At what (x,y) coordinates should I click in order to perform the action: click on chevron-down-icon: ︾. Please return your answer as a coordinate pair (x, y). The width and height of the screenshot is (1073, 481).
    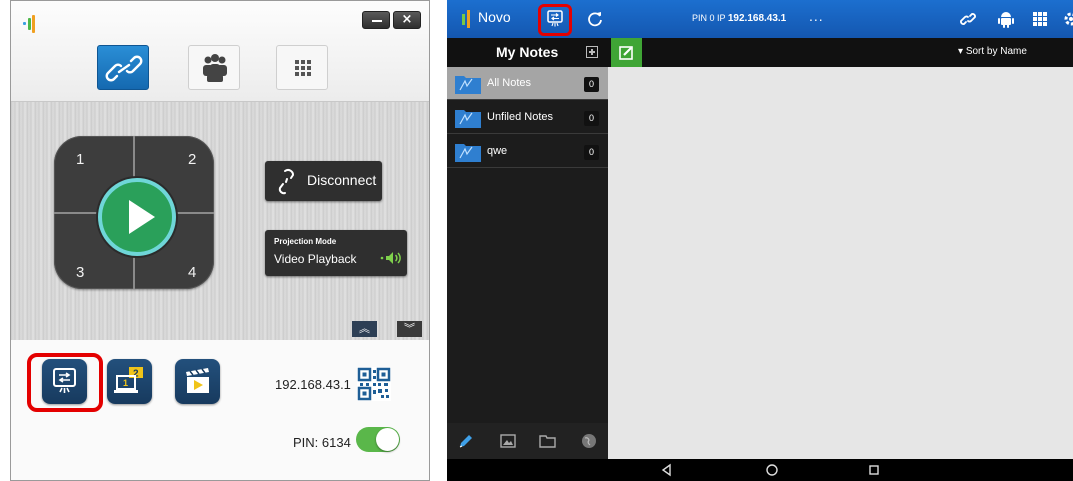
    Looking at the image, I should click on (409, 328).